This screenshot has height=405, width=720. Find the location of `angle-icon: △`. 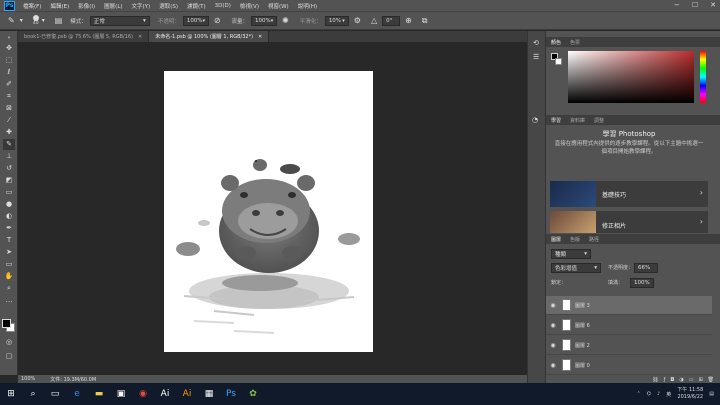

angle-icon: △ is located at coordinates (374, 20).